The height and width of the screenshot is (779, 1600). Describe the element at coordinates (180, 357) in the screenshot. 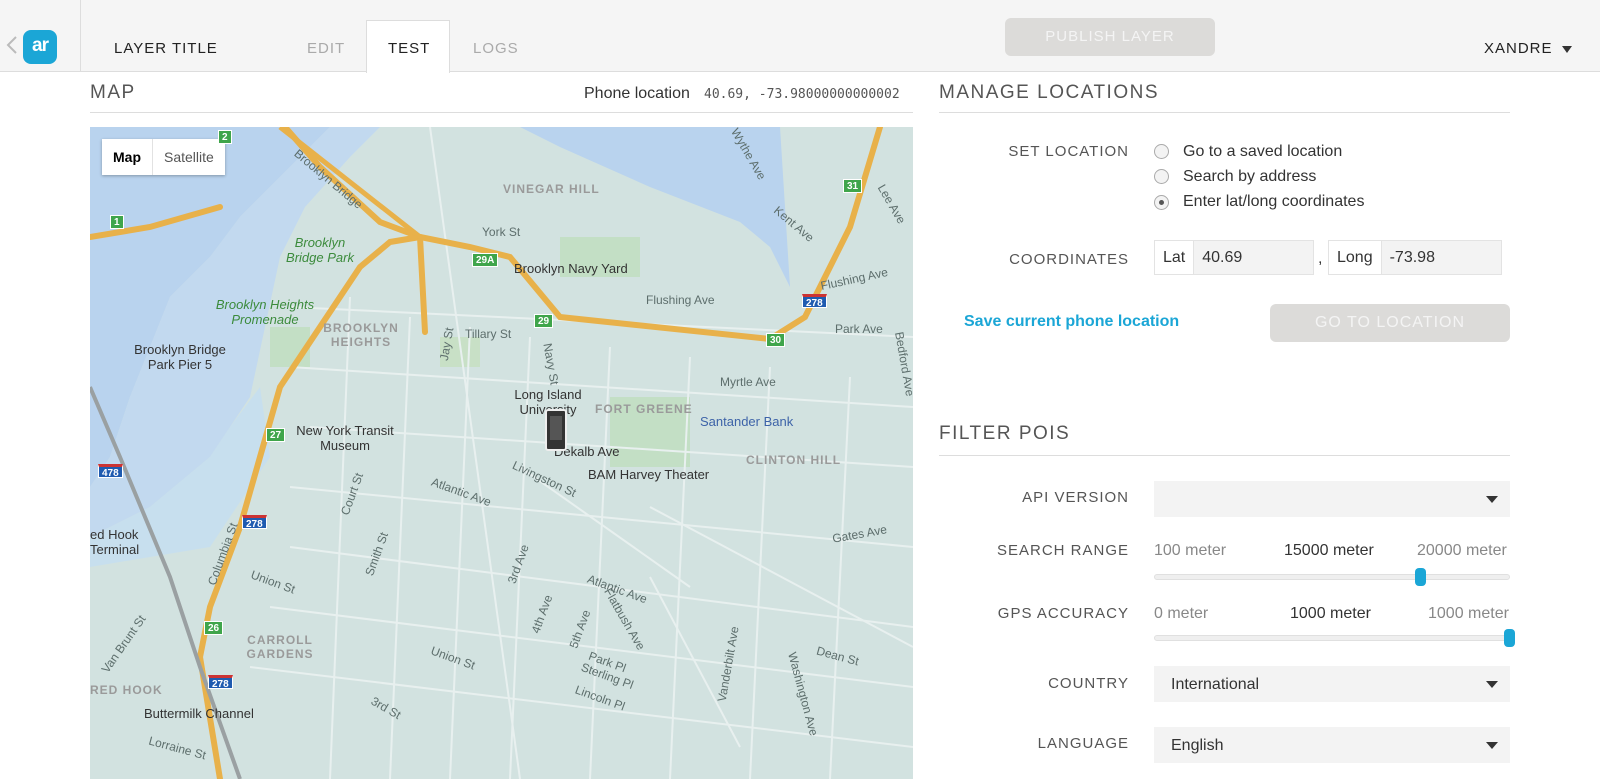

I see `map-label: Brooklyn Bridge Park Pier 5` at that location.